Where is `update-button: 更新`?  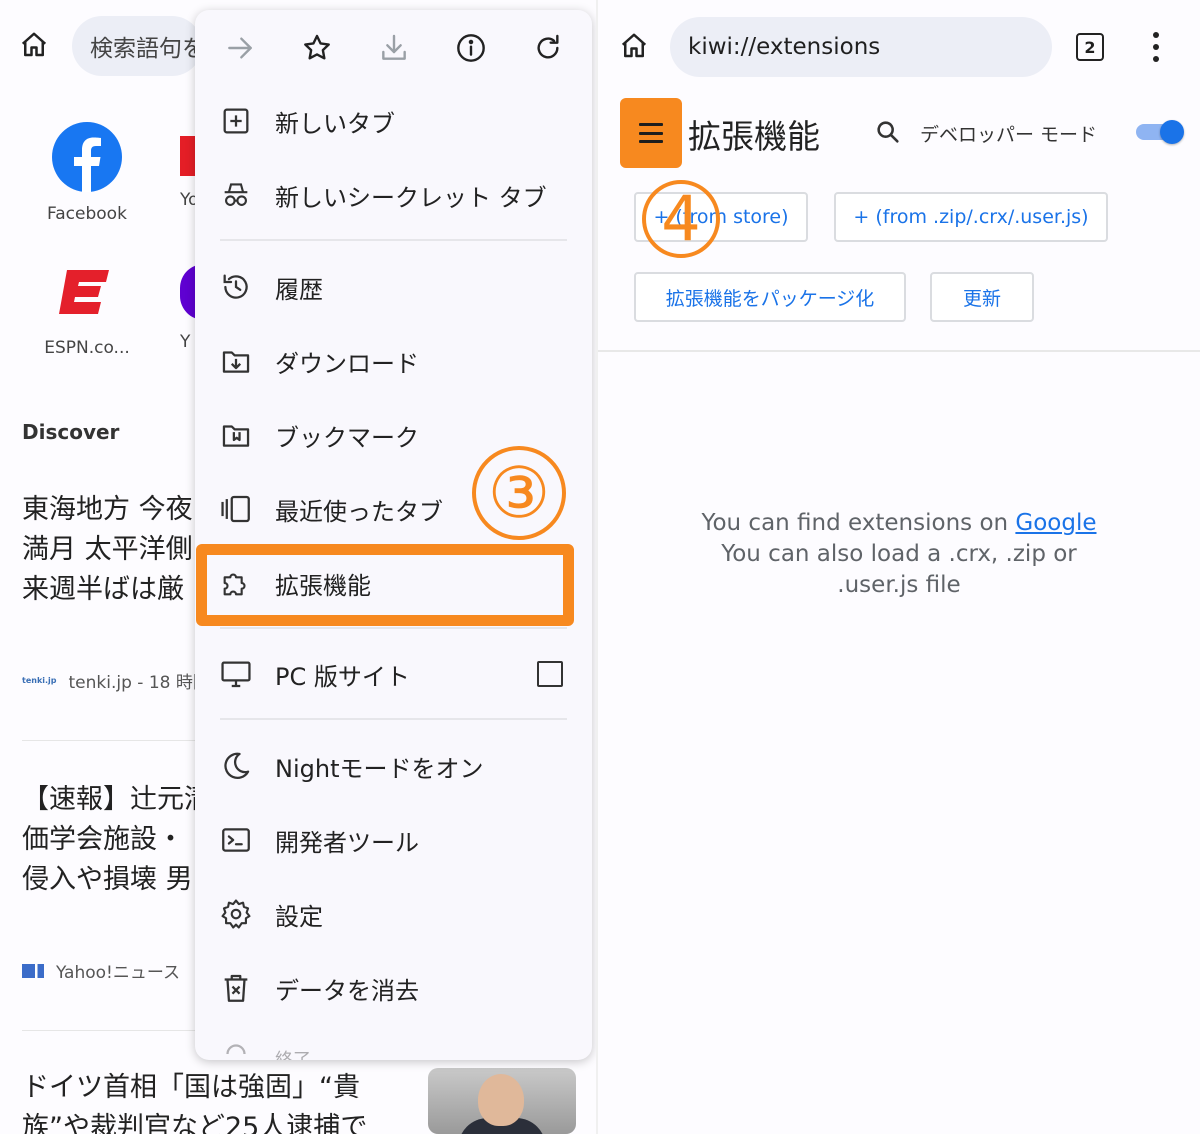 update-button: 更新 is located at coordinates (982, 297).